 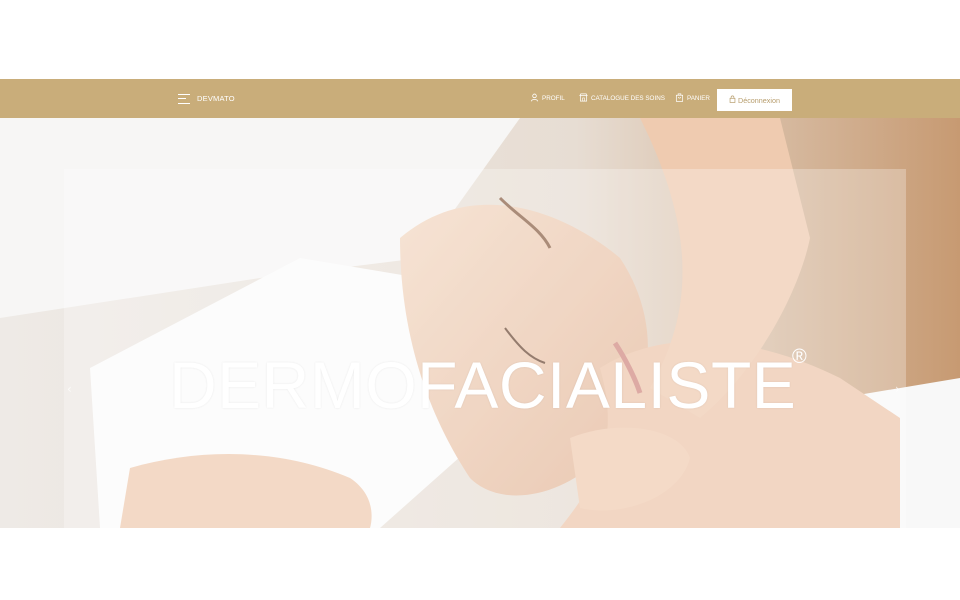 I want to click on lock-icon, so click(x=732, y=100).